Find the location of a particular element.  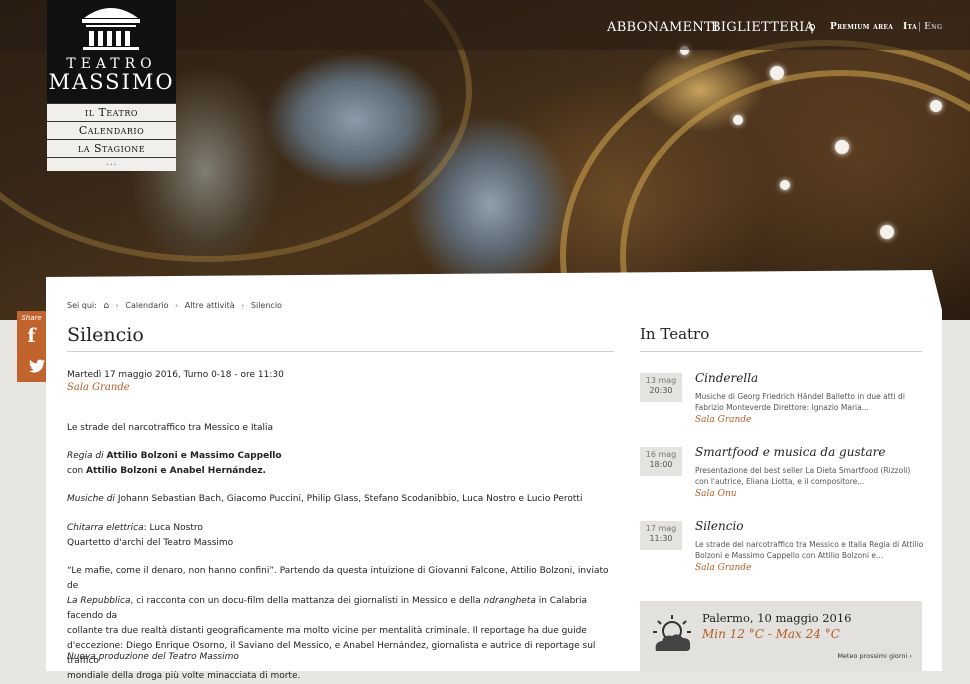

partly-cloudy-icon is located at coordinates (672, 633).